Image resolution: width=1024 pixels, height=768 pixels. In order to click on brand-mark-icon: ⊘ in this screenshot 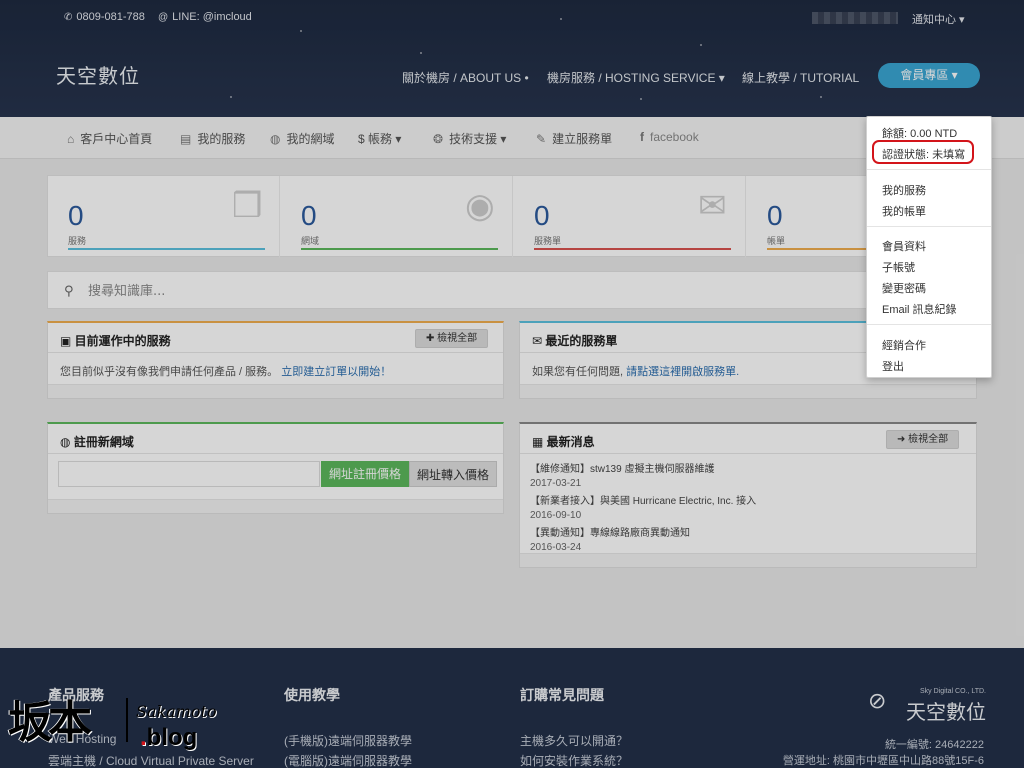, I will do `click(877, 700)`.